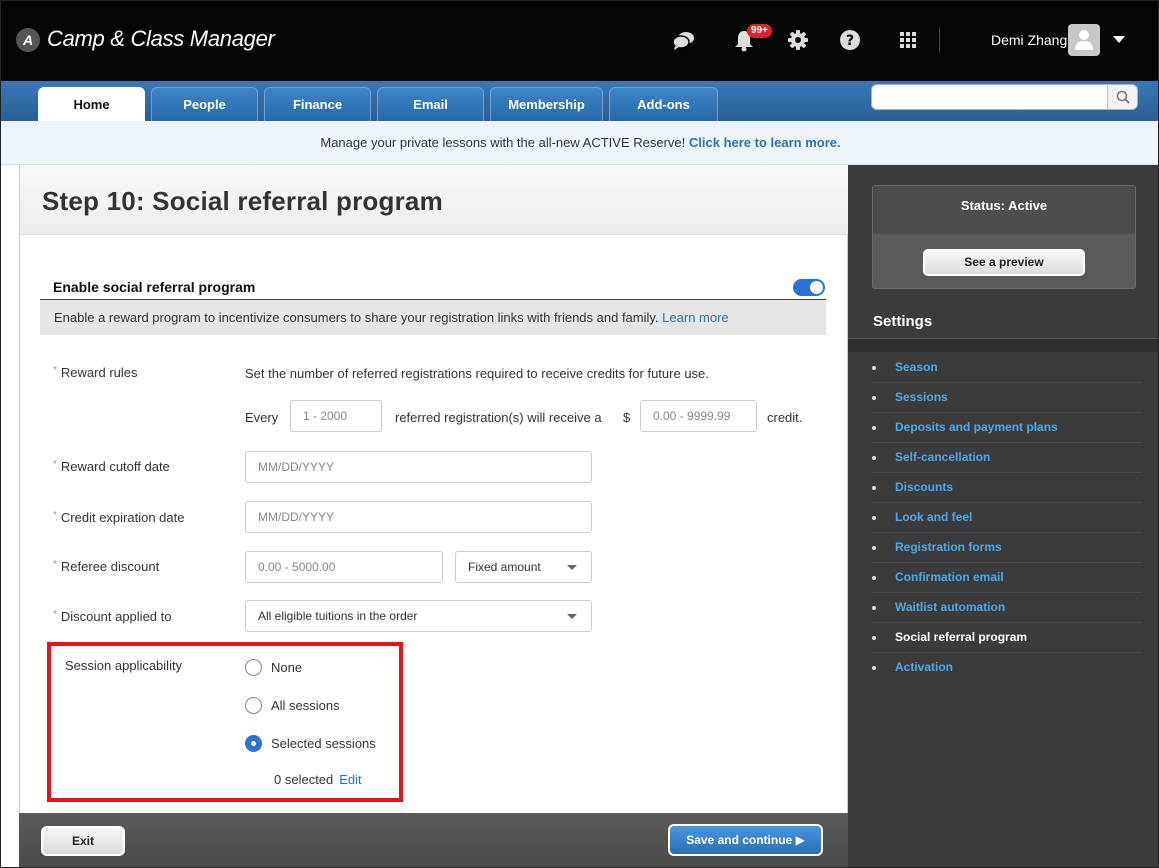 The height and width of the screenshot is (868, 1159). What do you see at coordinates (1007, 668) in the screenshot?
I see `sidebar-item-activation: Activation` at bounding box center [1007, 668].